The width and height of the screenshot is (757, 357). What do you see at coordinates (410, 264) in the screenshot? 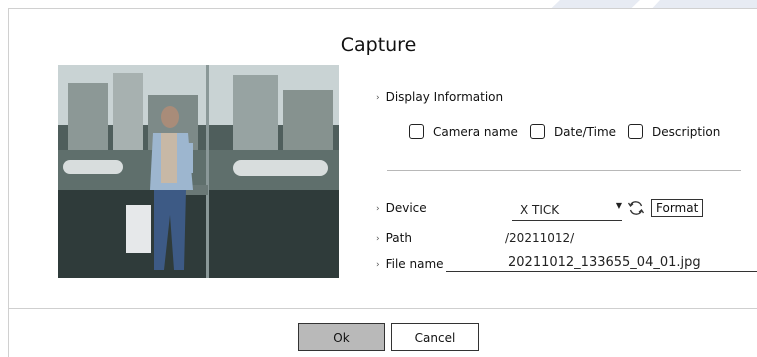
I see `file-name-label: File name` at bounding box center [410, 264].